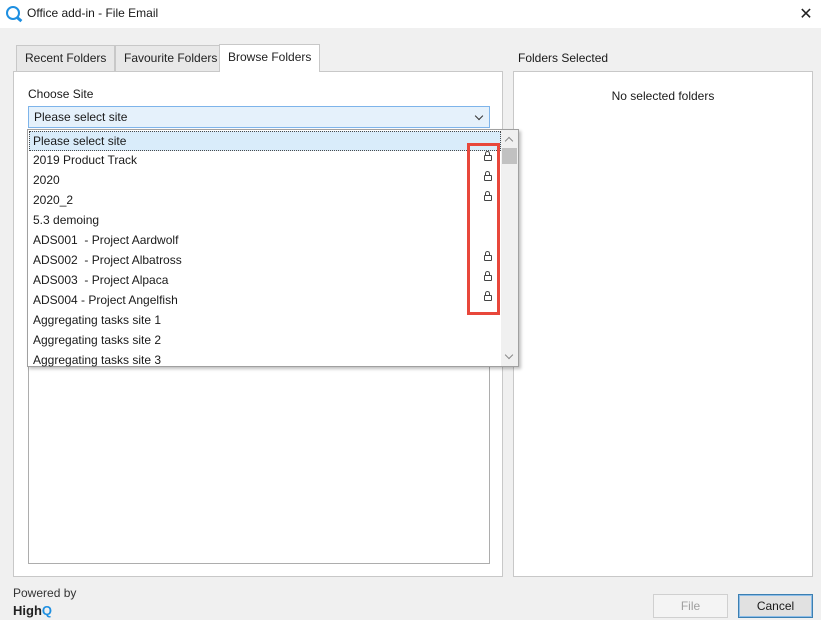  Describe the element at coordinates (53, 200) in the screenshot. I see `option-label: 2020_2` at that location.